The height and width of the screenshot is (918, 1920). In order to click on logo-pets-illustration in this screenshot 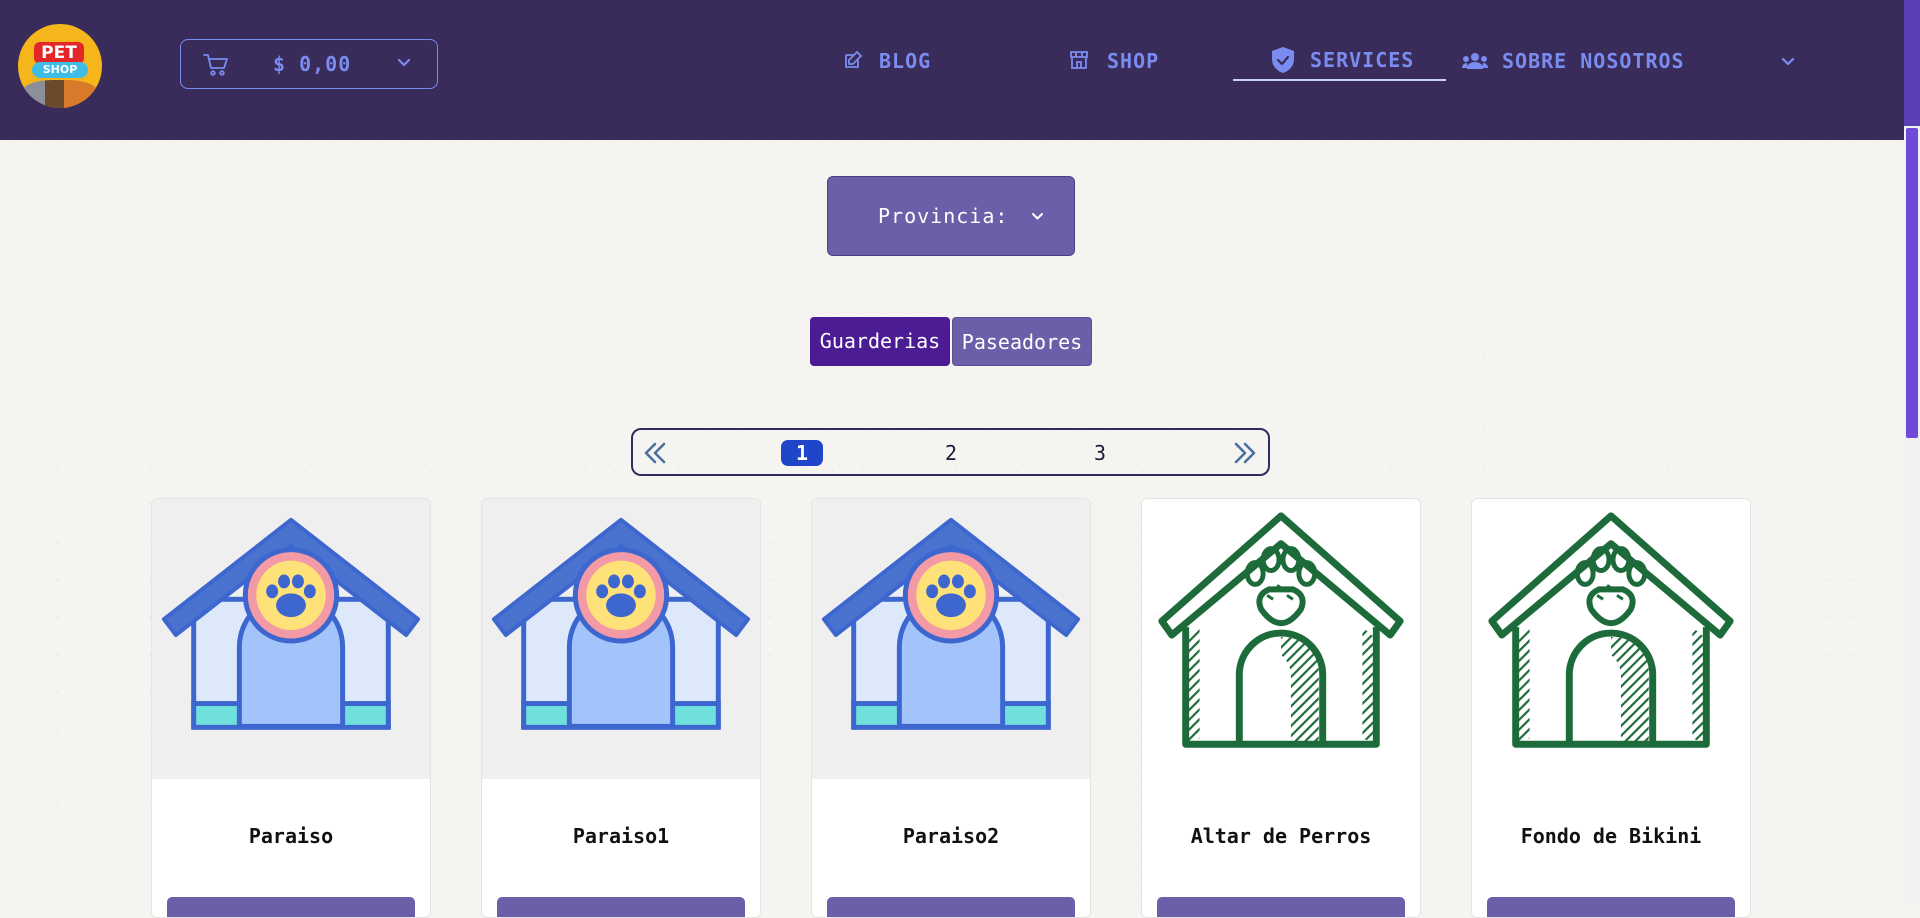, I will do `click(60, 94)`.